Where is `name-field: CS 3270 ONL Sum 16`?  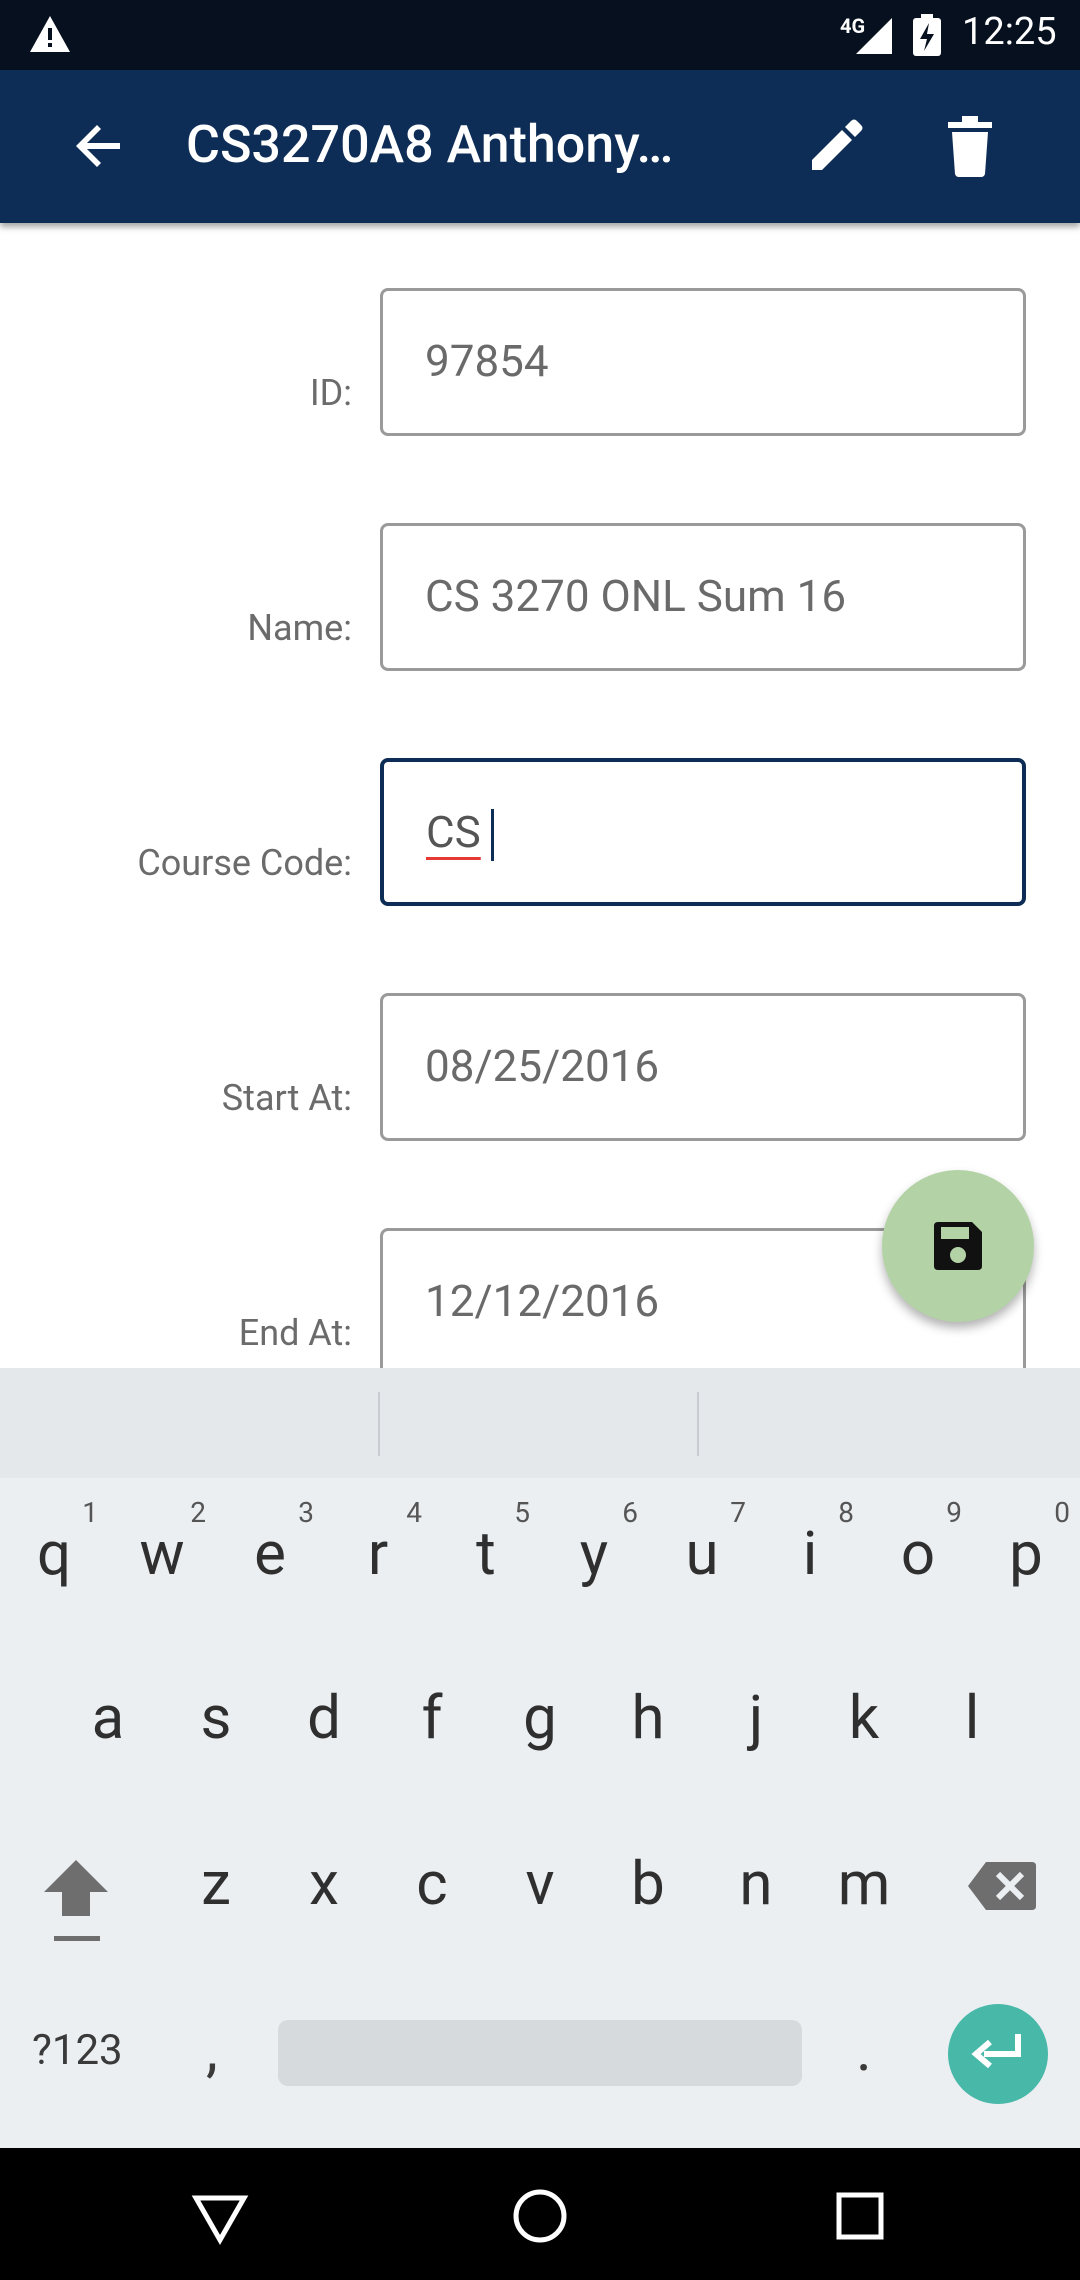 name-field: CS 3270 ONL Sum 16 is located at coordinates (703, 597).